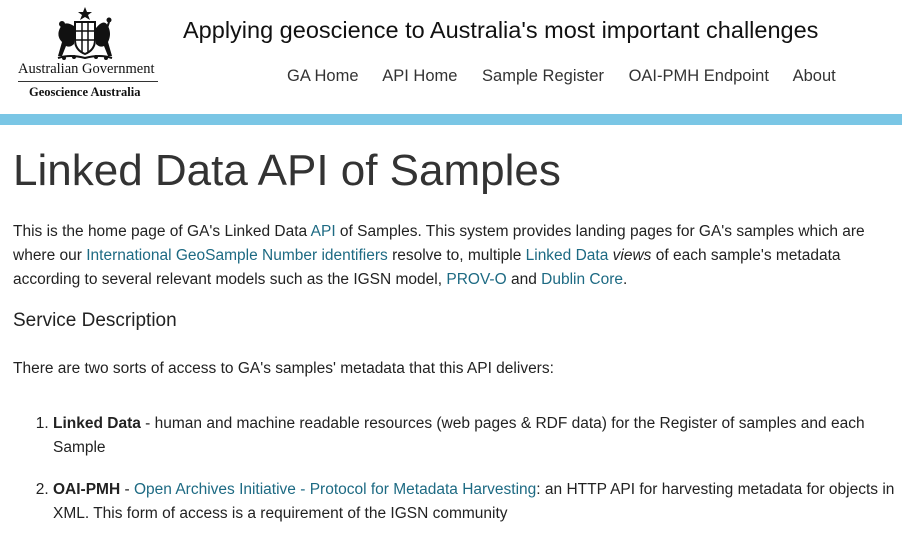 The image size is (902, 544). I want to click on linked-data-link: Linked Data, so click(567, 255).